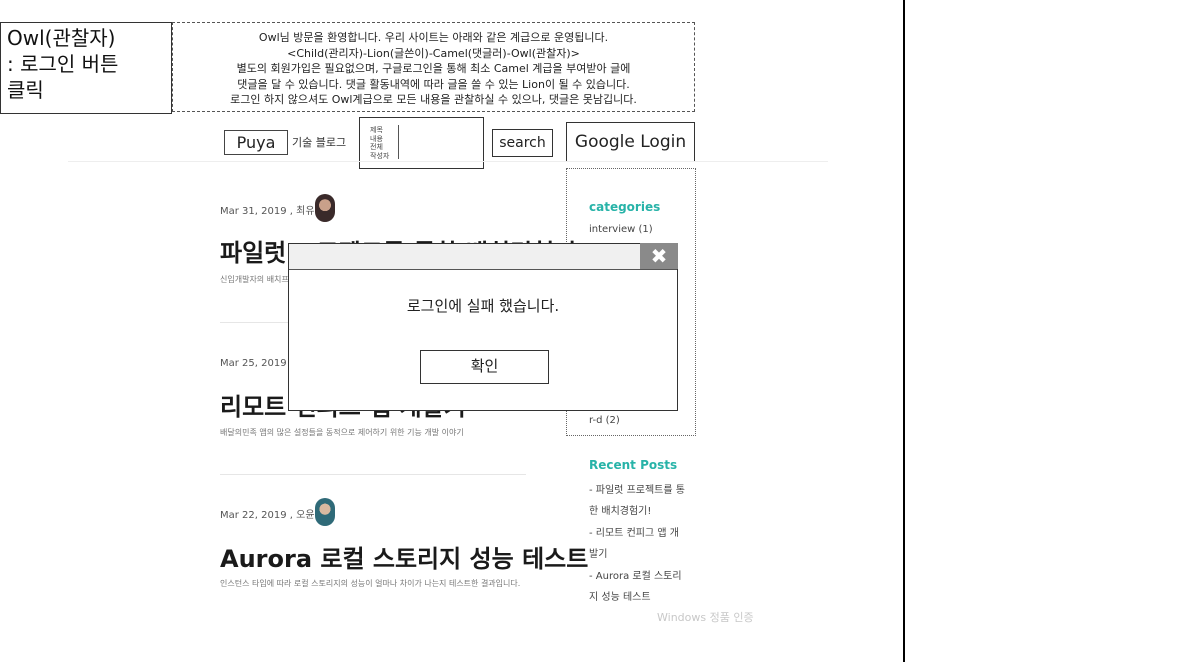 The image size is (1185, 662). Describe the element at coordinates (598, 552) in the screenshot. I see `recent-post-link: 발기` at that location.